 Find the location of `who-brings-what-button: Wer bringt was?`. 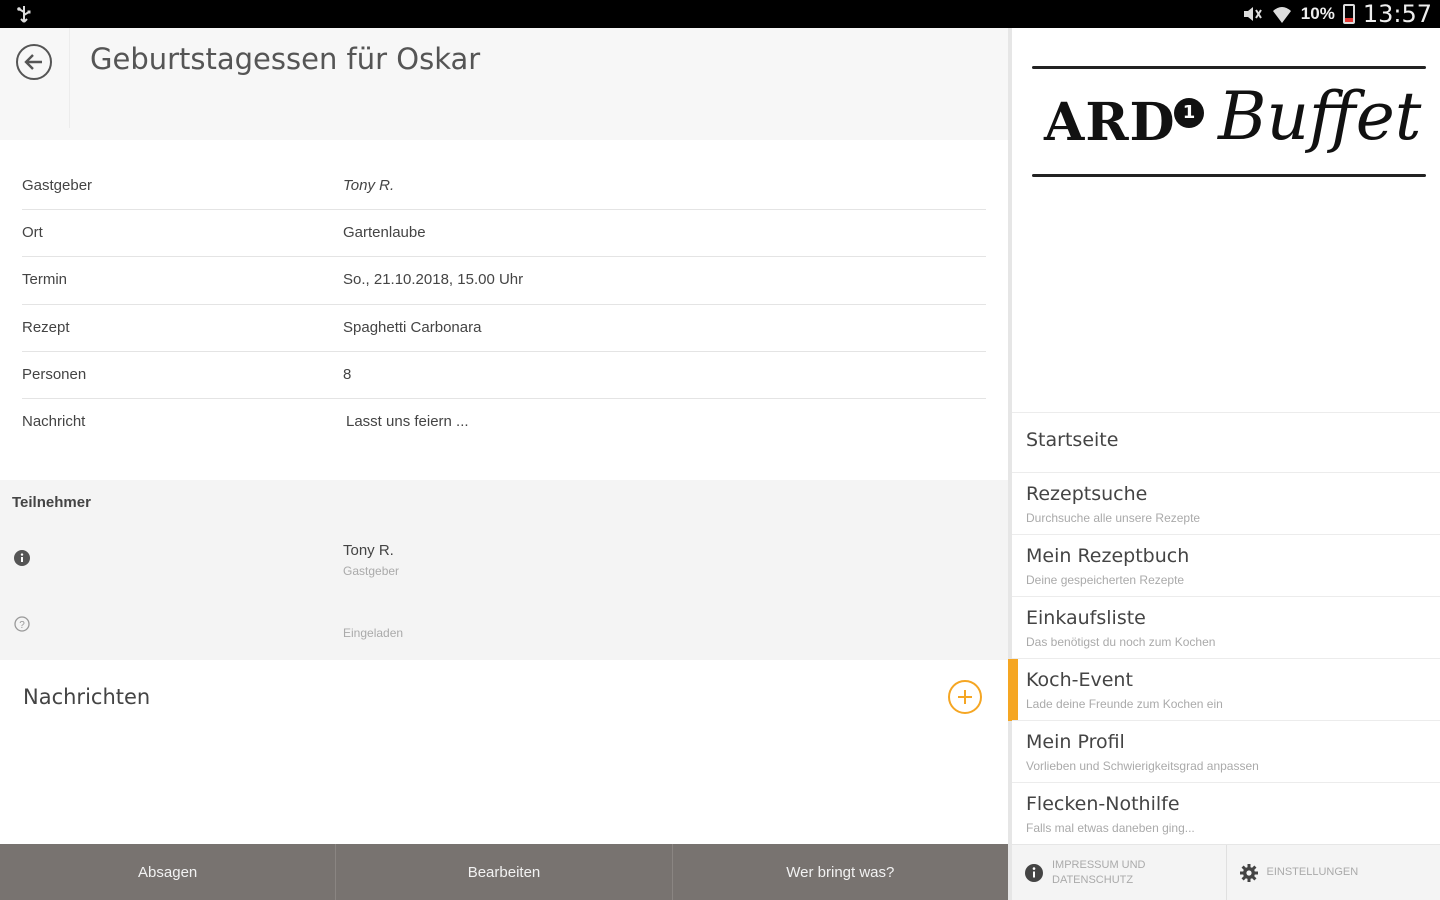

who-brings-what-button: Wer bringt was? is located at coordinates (840, 872).